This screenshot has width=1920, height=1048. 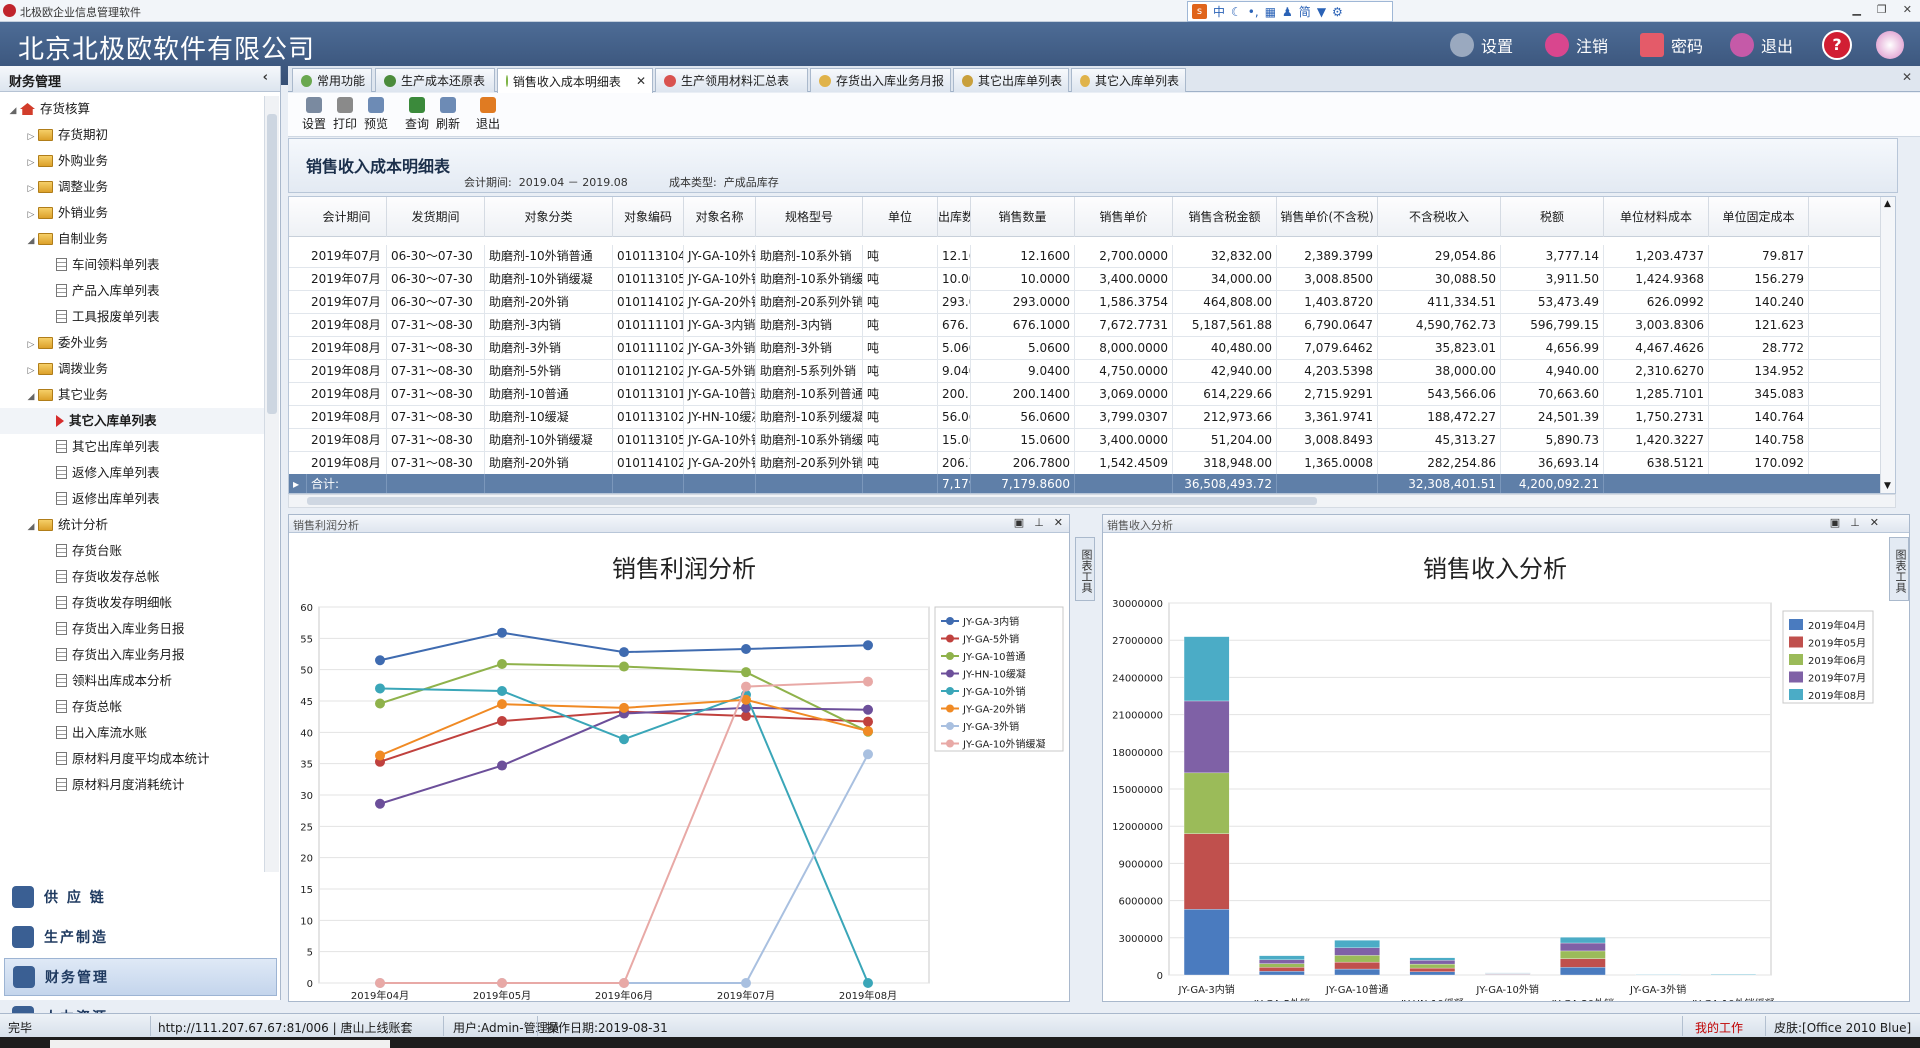 I want to click on query-button: 查询, so click(x=417, y=114).